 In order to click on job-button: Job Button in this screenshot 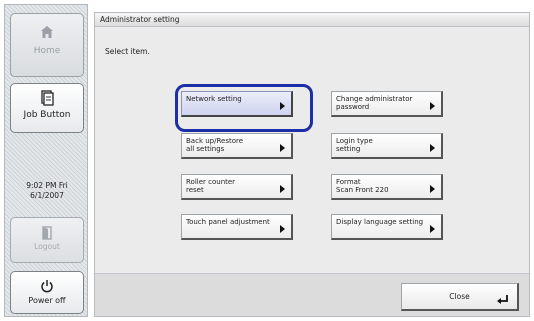, I will do `click(47, 108)`.